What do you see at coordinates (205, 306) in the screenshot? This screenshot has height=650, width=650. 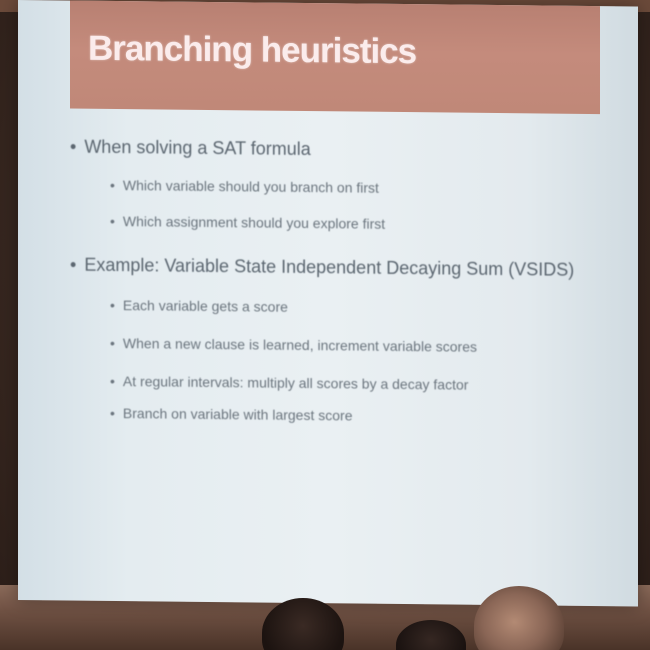 I see `bullet-2-1-text: Each variable gets a score` at bounding box center [205, 306].